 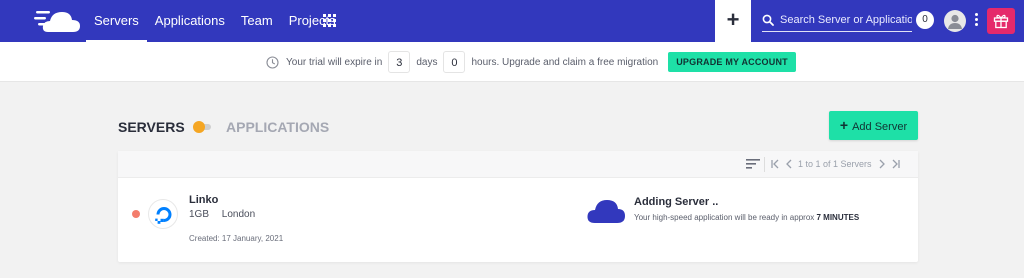 I want to click on servers-section-title: SERVERS, so click(x=151, y=127).